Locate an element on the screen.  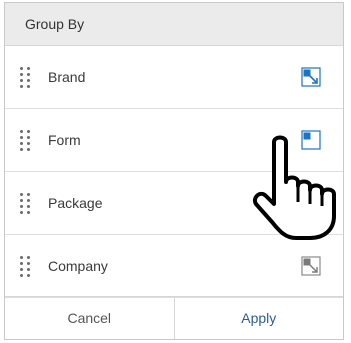
group-by-header: Group By is located at coordinates (174, 24).